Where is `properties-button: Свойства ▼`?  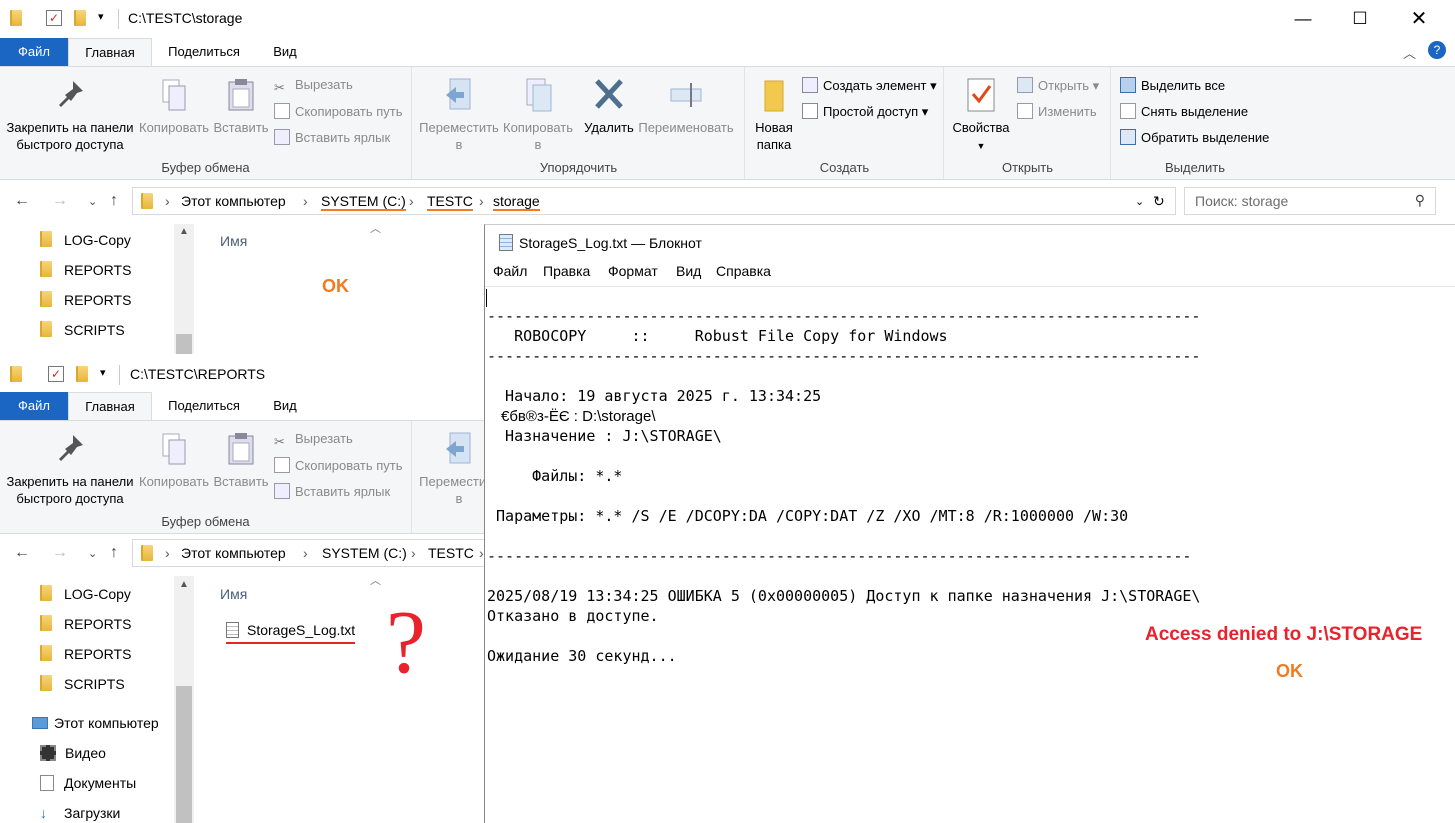 properties-button: Свойства ▼ is located at coordinates (981, 116).